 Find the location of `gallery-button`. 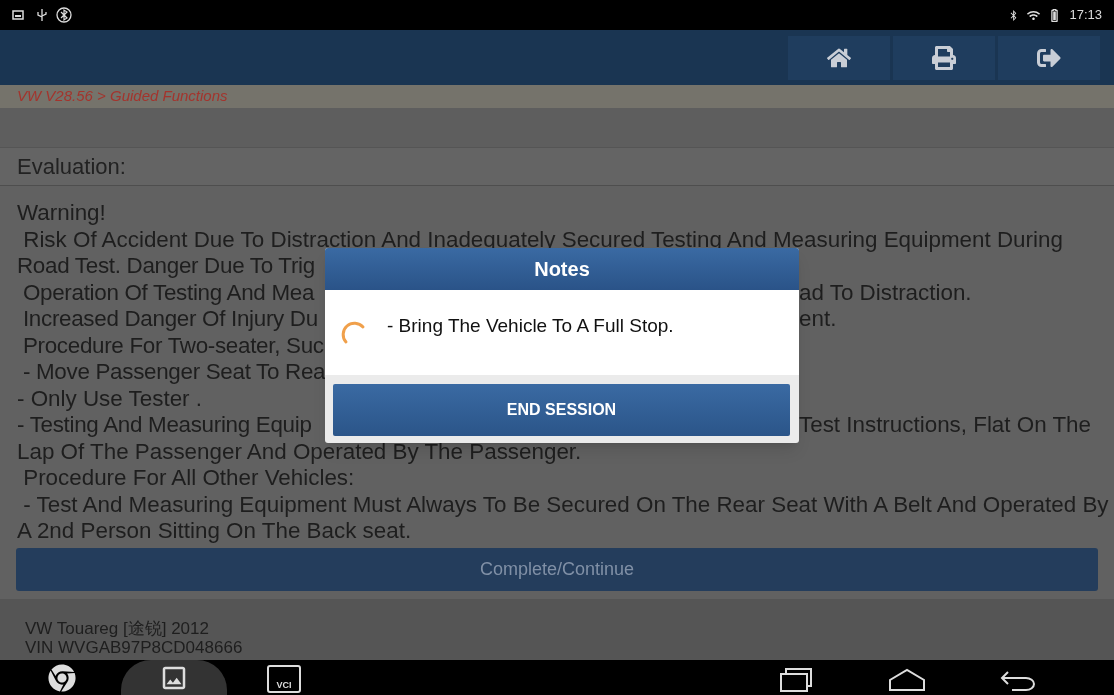

gallery-button is located at coordinates (174, 677).